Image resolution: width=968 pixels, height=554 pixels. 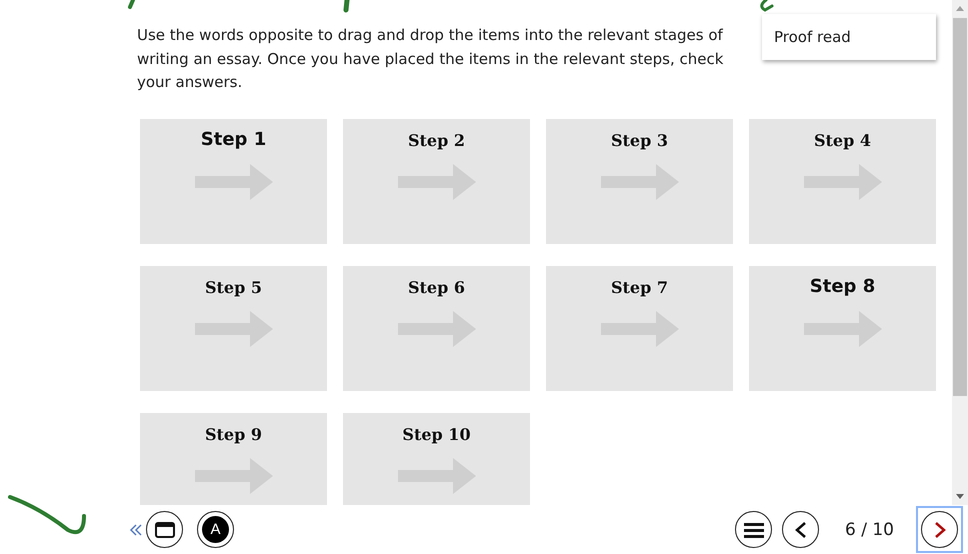 What do you see at coordinates (639, 328) in the screenshot?
I see `drop-zone: Step 7` at bounding box center [639, 328].